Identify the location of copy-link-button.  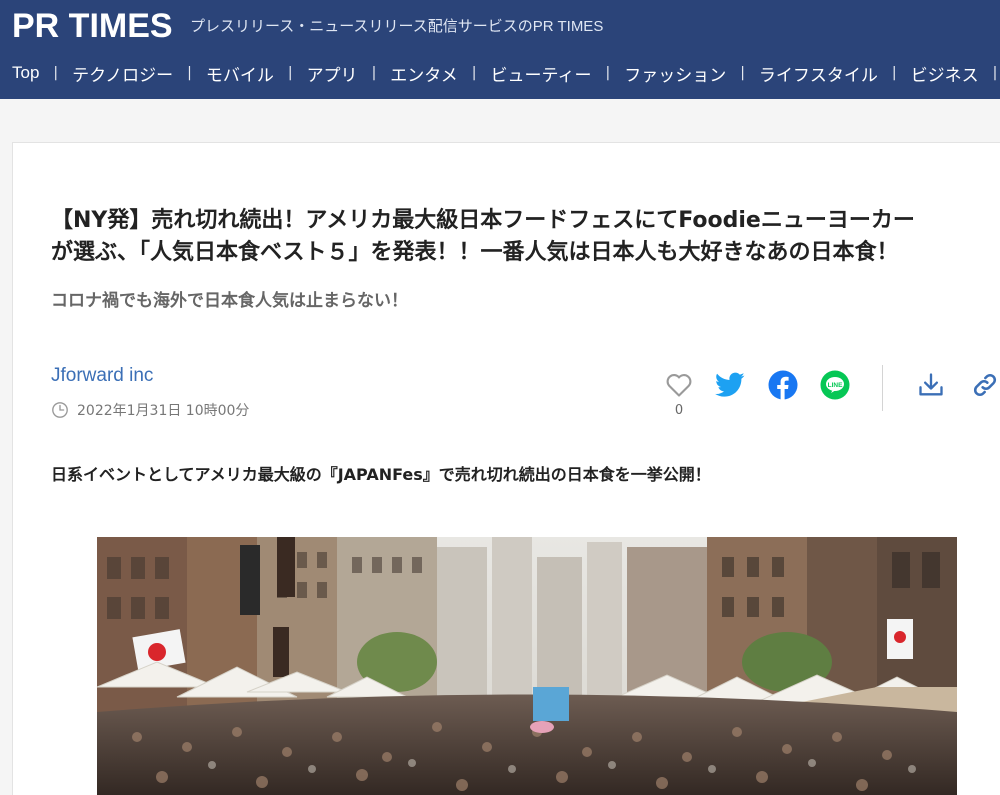
(984, 385).